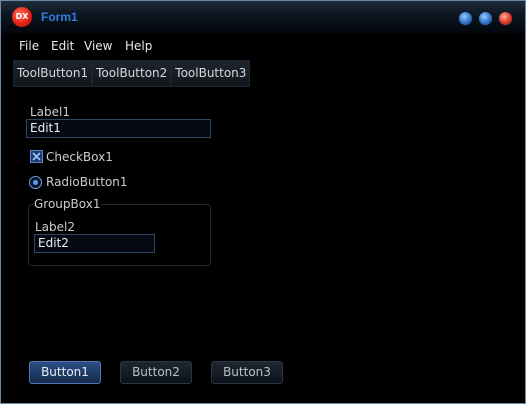 This screenshot has width=526, height=404. What do you see at coordinates (263, 45) in the screenshot?
I see `menu-bar: File Edit View Help` at bounding box center [263, 45].